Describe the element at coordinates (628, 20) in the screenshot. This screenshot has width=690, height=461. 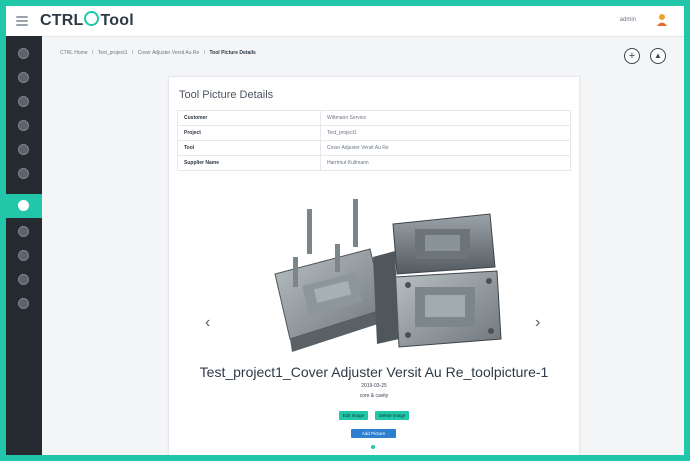
I see `user-name: admin` at that location.